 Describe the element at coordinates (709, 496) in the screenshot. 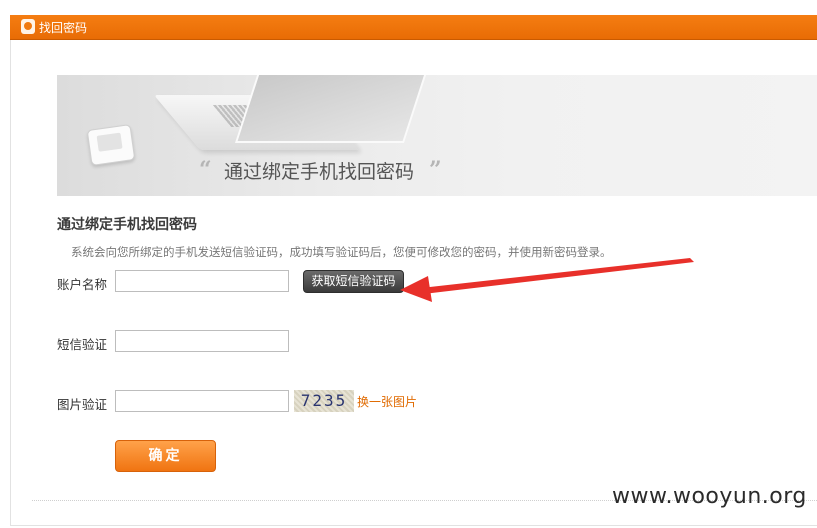

I see `watermark: www.wooyun.org` at that location.